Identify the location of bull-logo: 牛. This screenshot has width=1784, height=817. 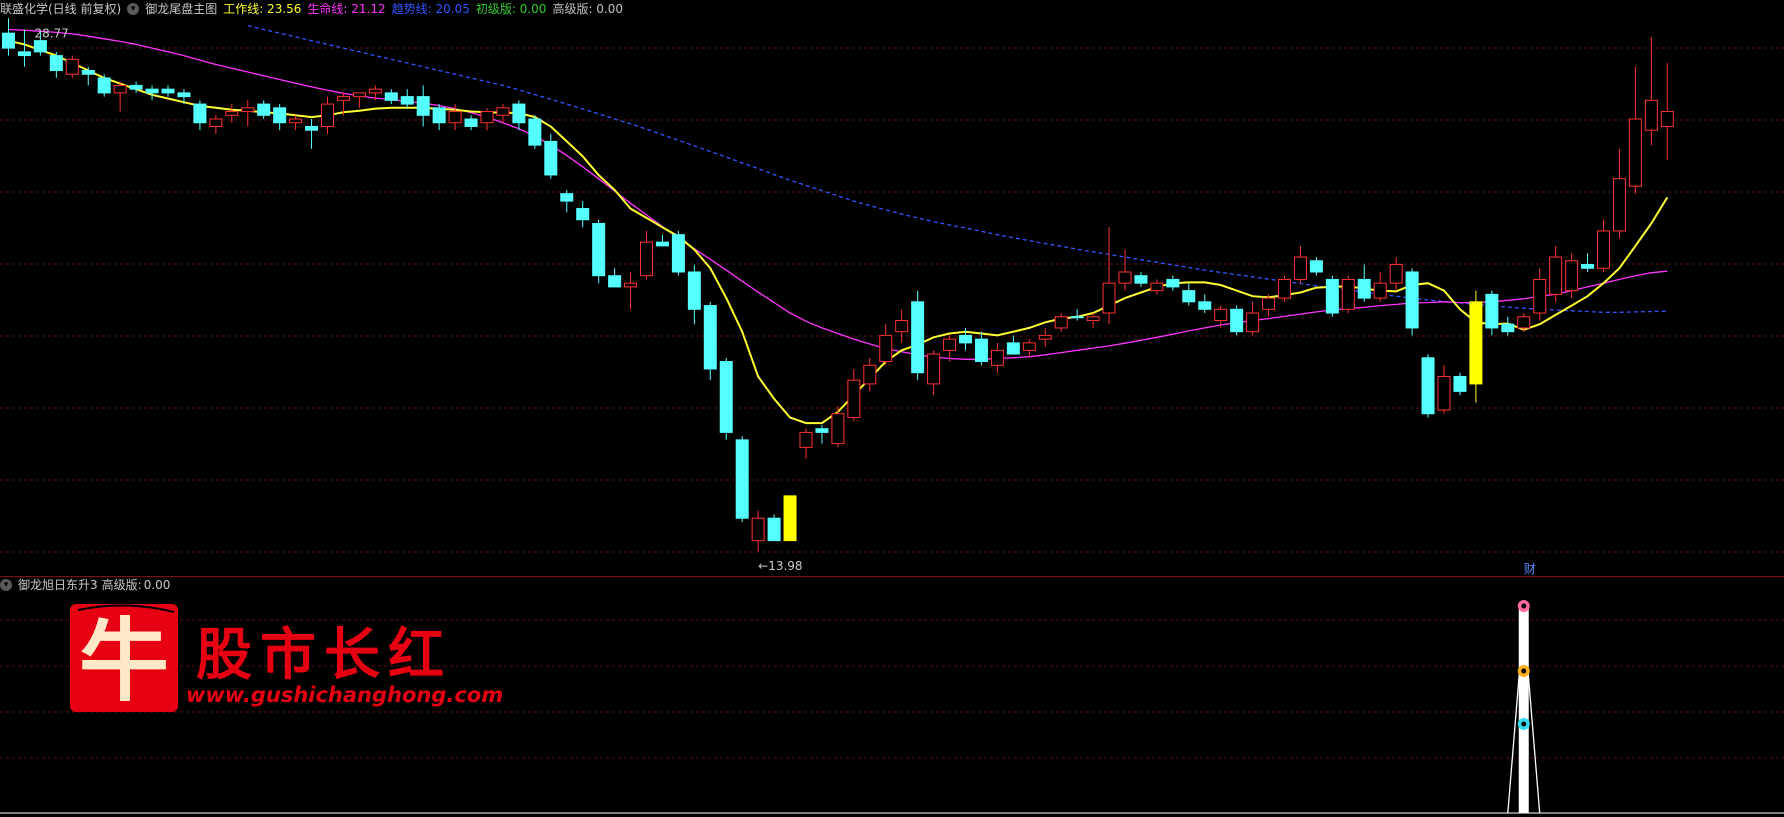
(124, 659).